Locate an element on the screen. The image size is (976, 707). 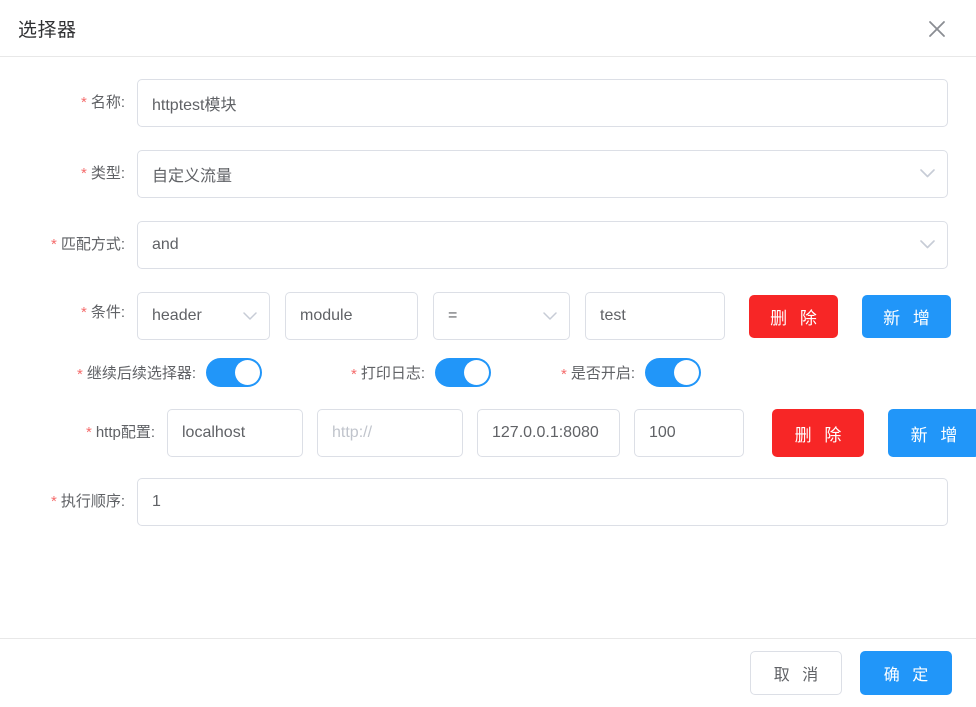
form-row-match-mode: * 匹配方式: and is located at coordinates (474, 245).